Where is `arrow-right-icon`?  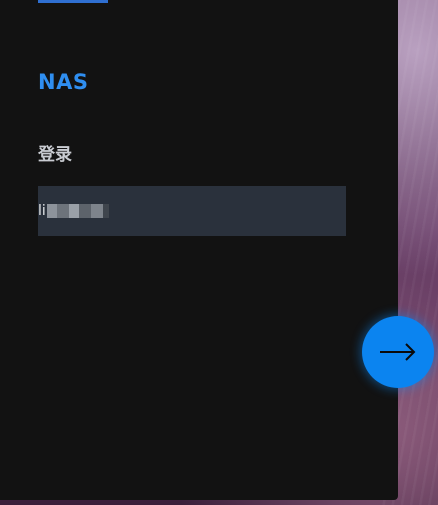
arrow-right-icon is located at coordinates (398, 352).